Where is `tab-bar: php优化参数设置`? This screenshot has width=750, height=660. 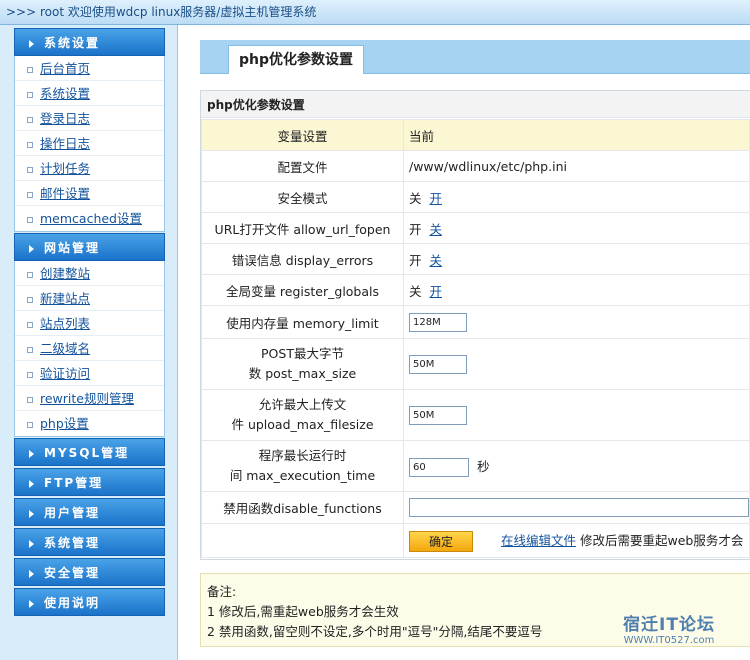
tab-bar: php优化参数设置 is located at coordinates (475, 57).